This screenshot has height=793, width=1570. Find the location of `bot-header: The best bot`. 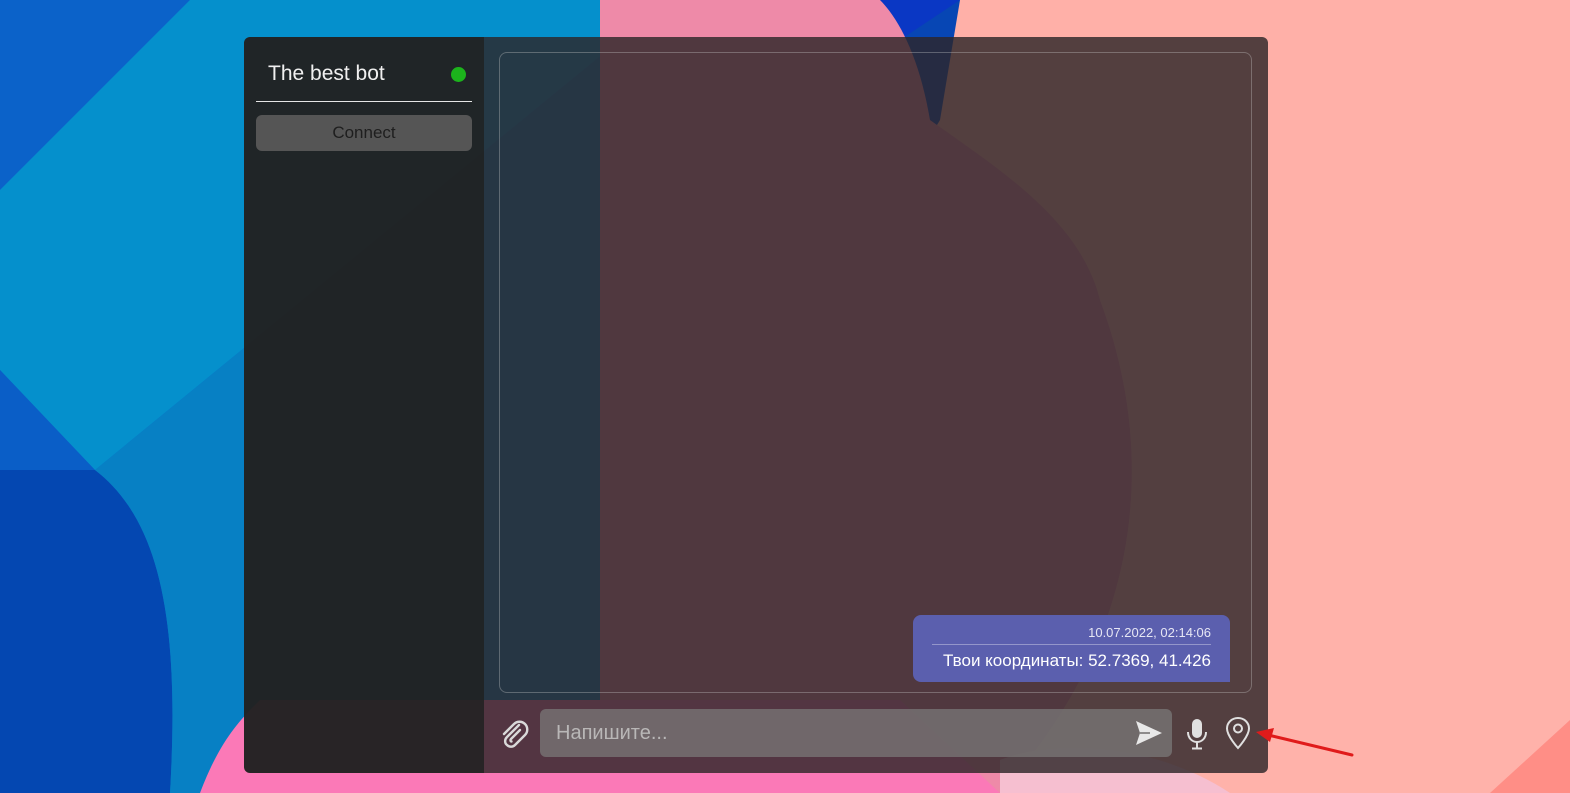

bot-header: The best bot is located at coordinates (364, 69).